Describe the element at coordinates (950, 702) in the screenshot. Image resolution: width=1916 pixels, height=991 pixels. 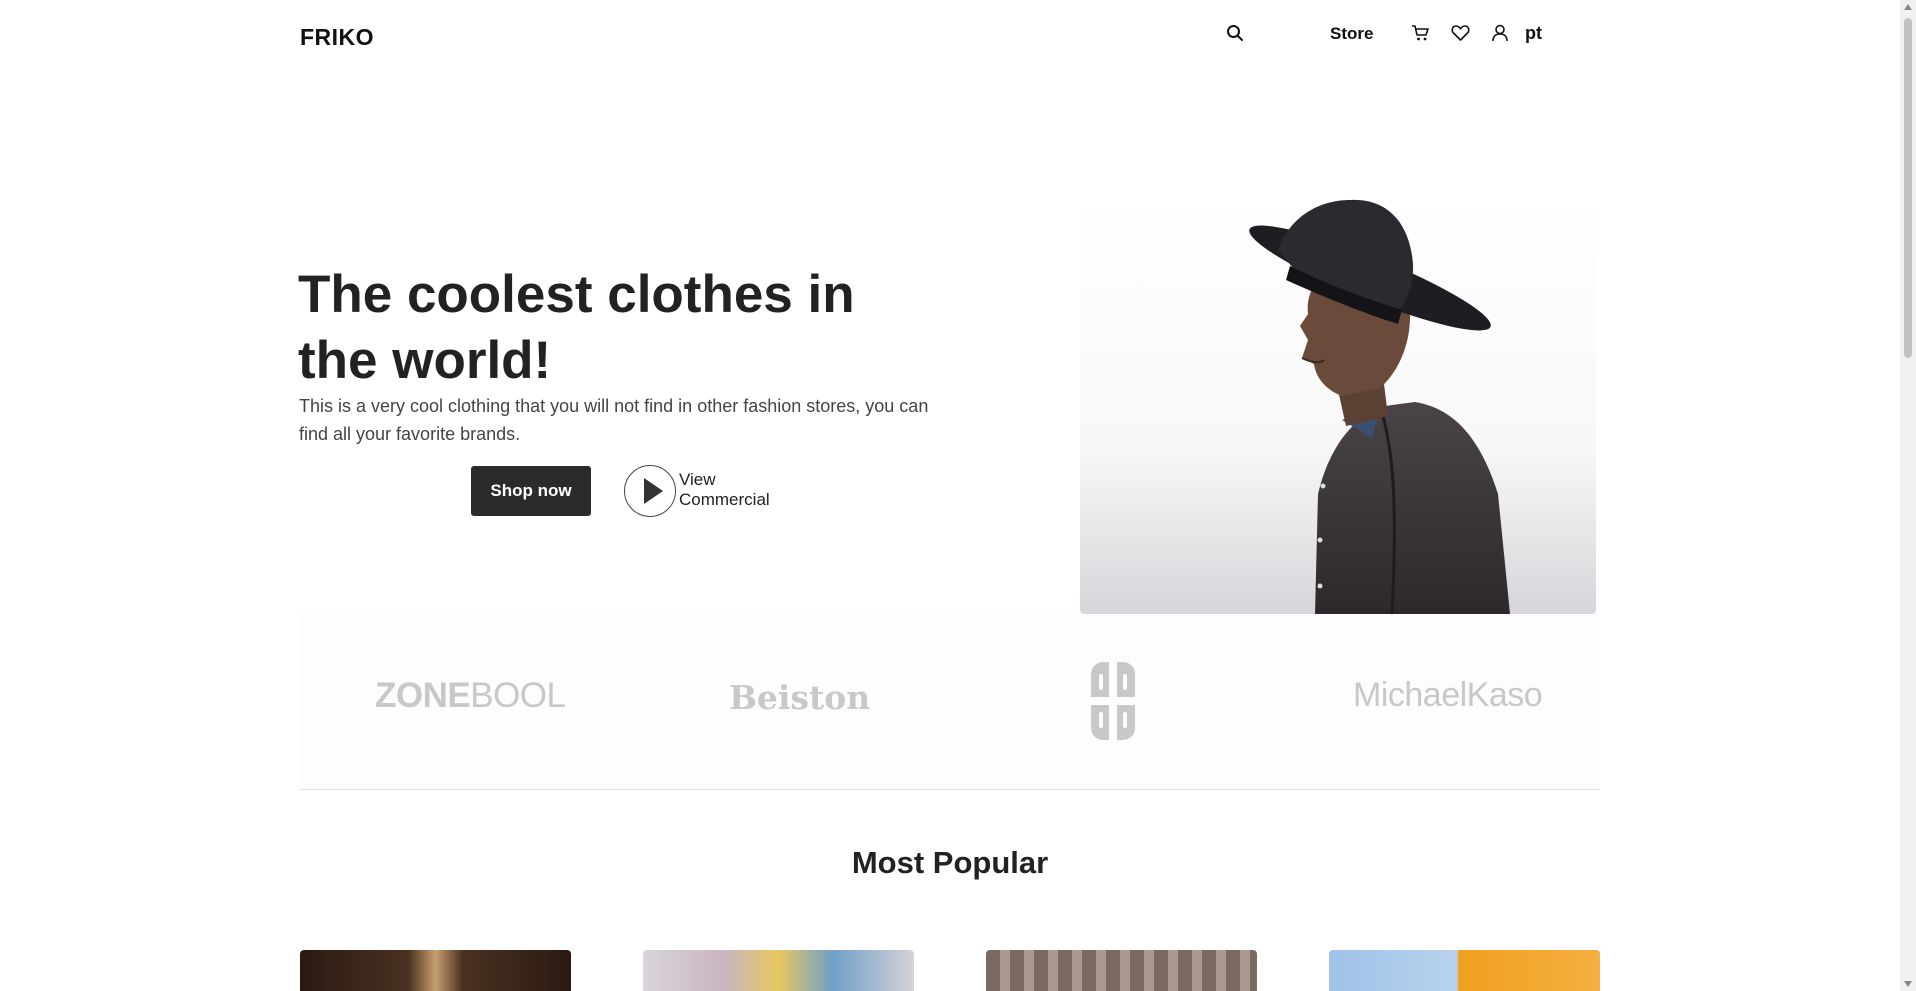
I see `brand-strip: ZONEBOOL Beiston MichaelKaso` at that location.